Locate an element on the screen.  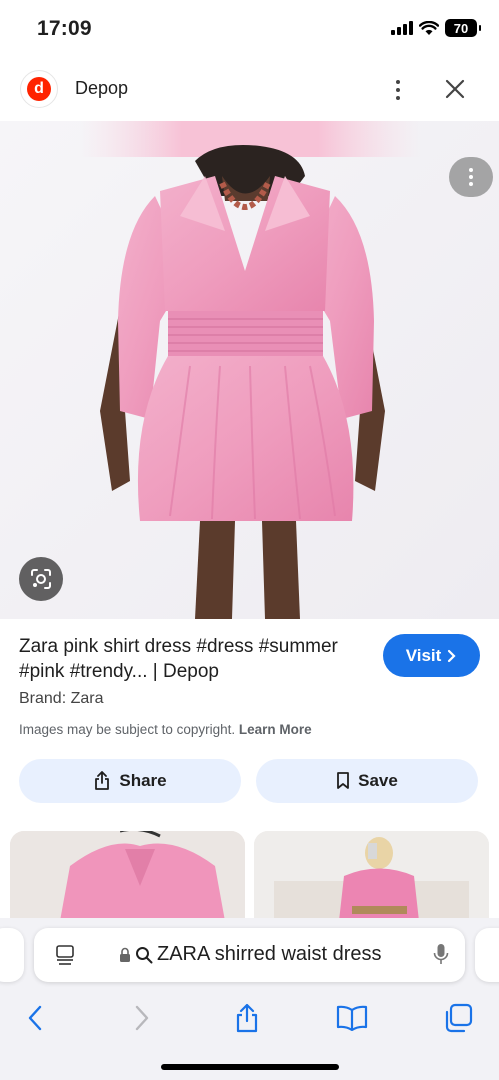
copyright-text: Images may be subject to copyright. is located at coordinates (127, 729).